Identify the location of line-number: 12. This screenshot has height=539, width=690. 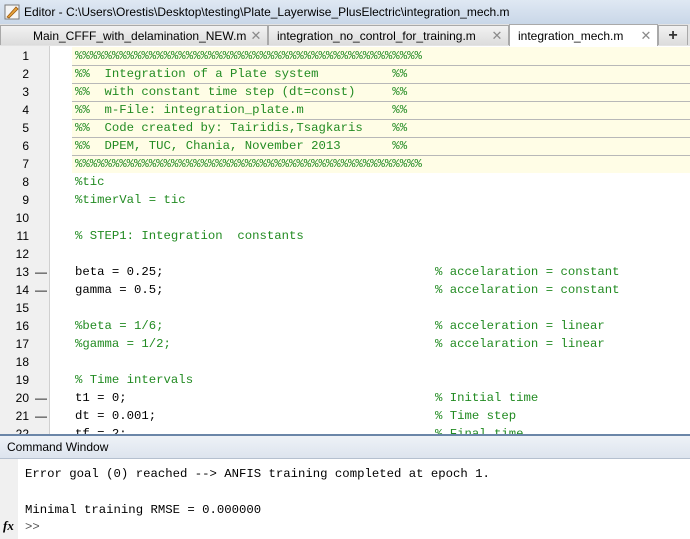
(22, 254).